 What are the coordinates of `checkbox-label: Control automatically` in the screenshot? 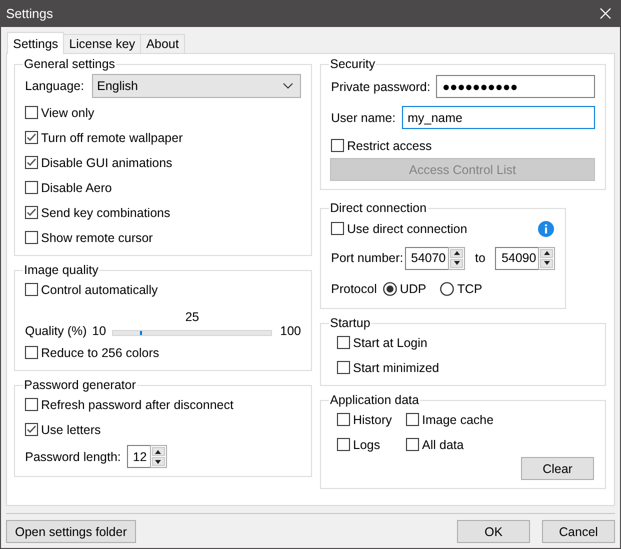 It's located at (99, 289).